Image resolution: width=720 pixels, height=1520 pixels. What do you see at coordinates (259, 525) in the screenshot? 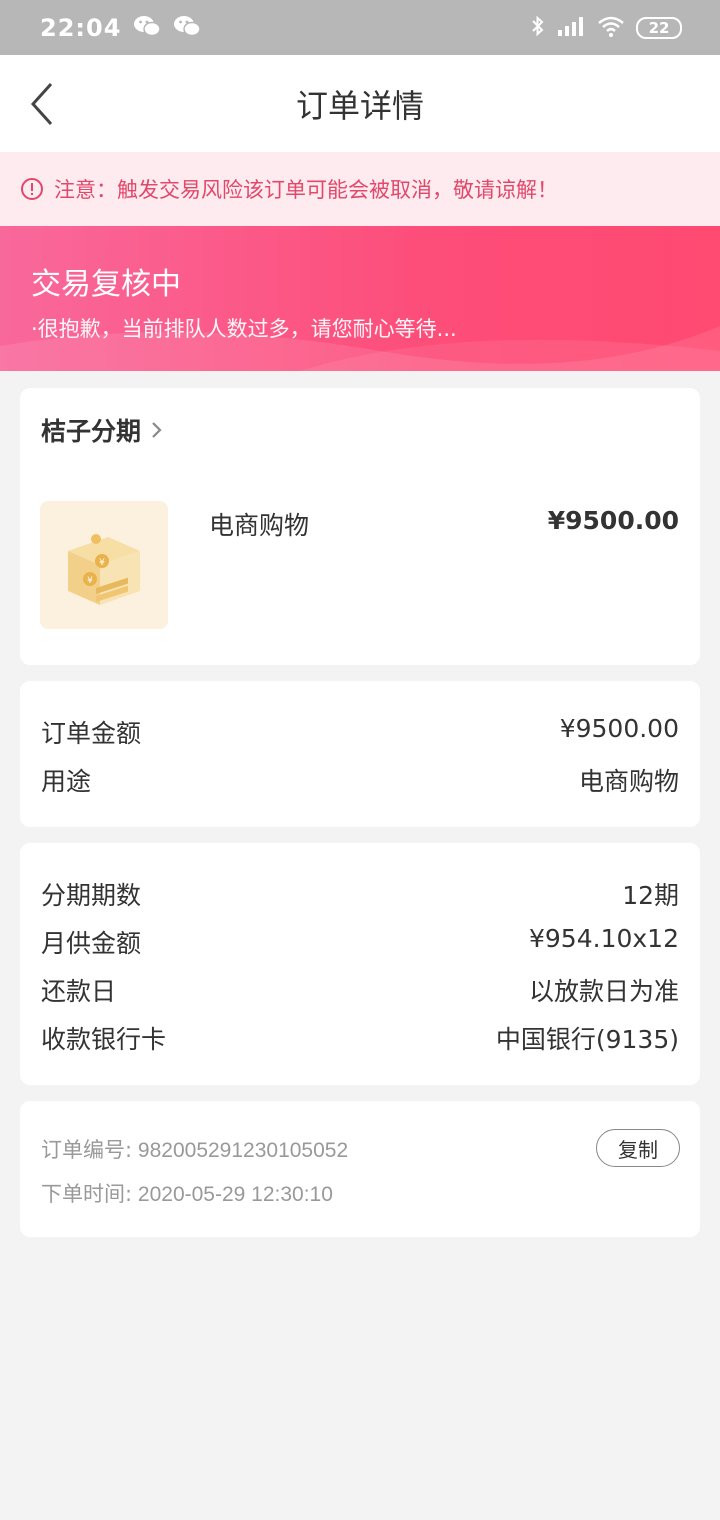
I see `product-name: 电商购物` at bounding box center [259, 525].